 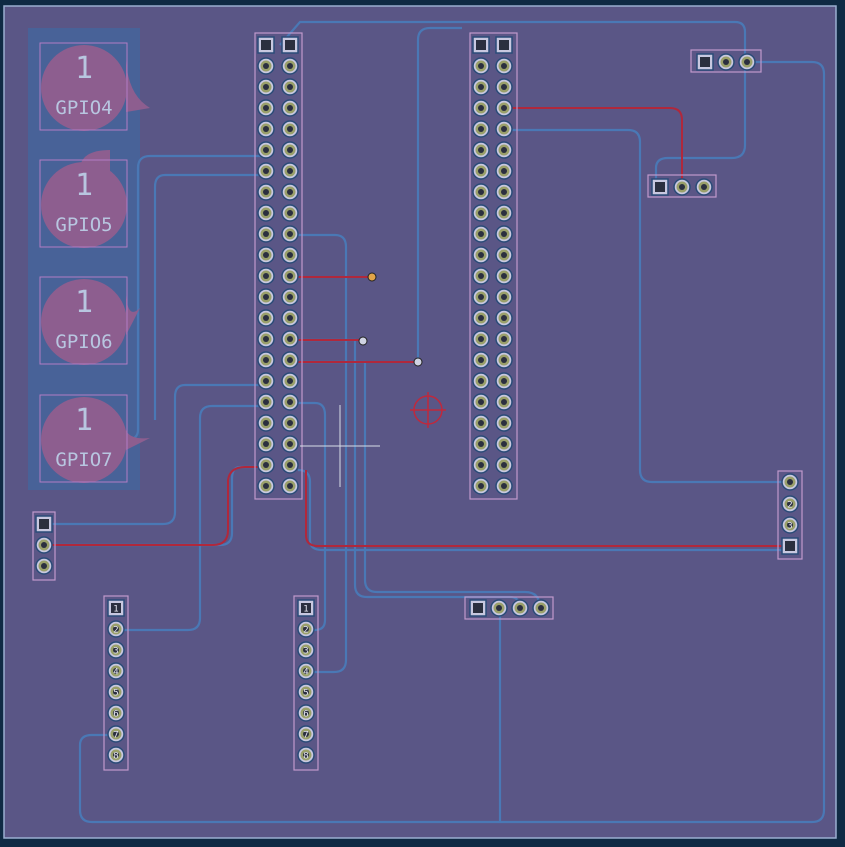 I want to click on pin-number: 4, so click(x=115, y=673).